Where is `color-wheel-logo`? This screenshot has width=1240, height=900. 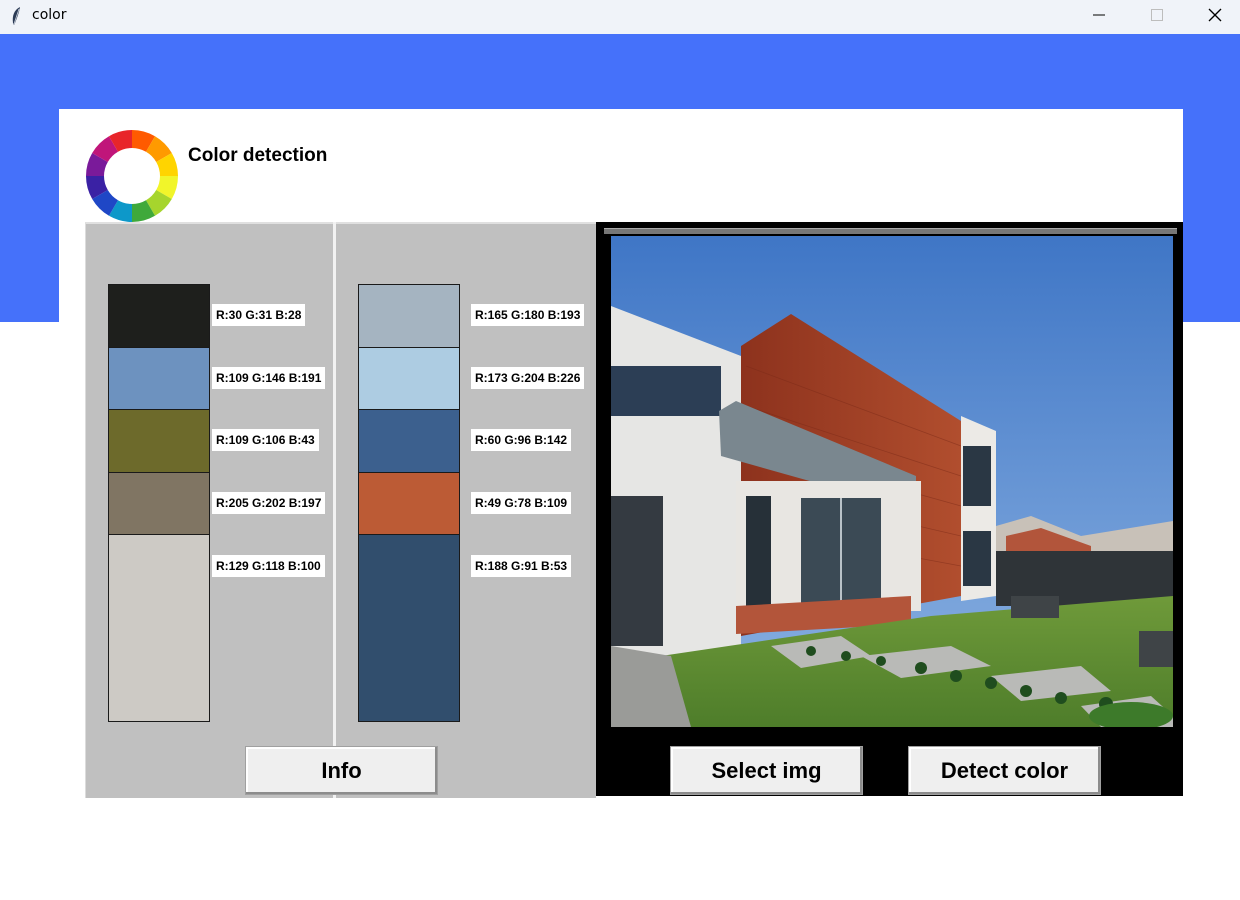
color-wheel-logo is located at coordinates (132, 176).